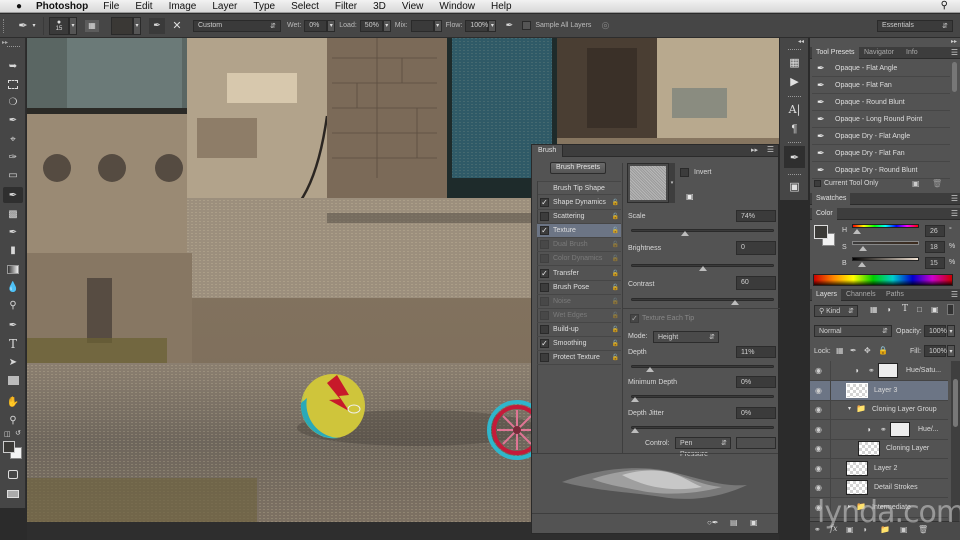 This screenshot has height=540, width=960. Describe the element at coordinates (919, 309) in the screenshot. I see `filter-shape-icon: □` at that location.